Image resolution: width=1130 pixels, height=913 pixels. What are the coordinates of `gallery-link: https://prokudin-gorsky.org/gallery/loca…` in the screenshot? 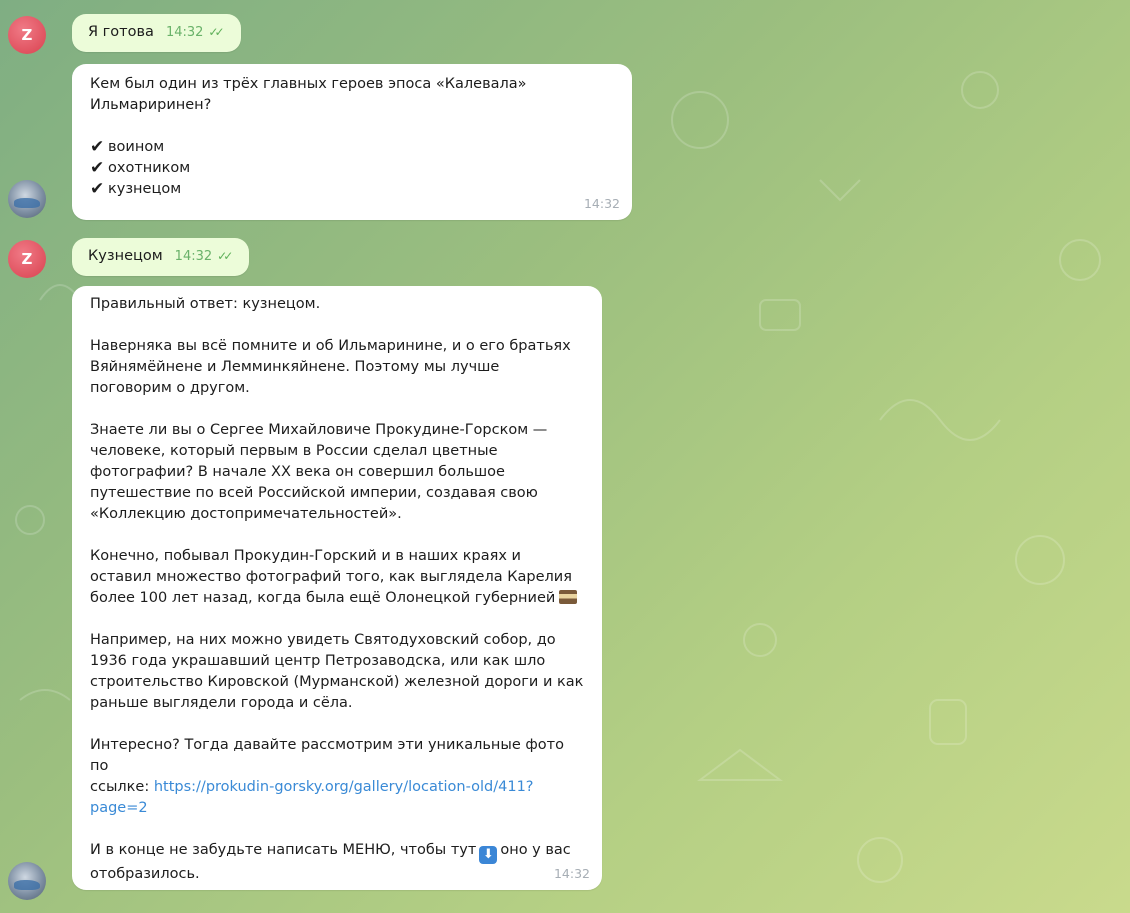 It's located at (312, 797).